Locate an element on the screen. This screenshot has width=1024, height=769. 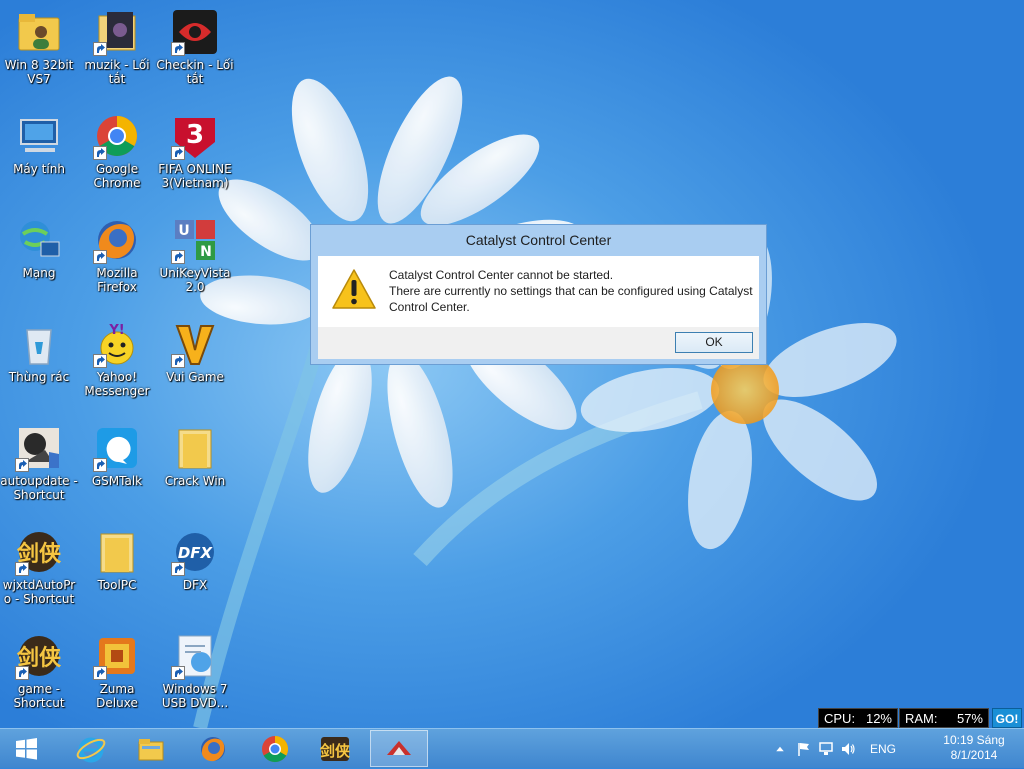
windows-logo-icon is located at coordinates (26, 748).